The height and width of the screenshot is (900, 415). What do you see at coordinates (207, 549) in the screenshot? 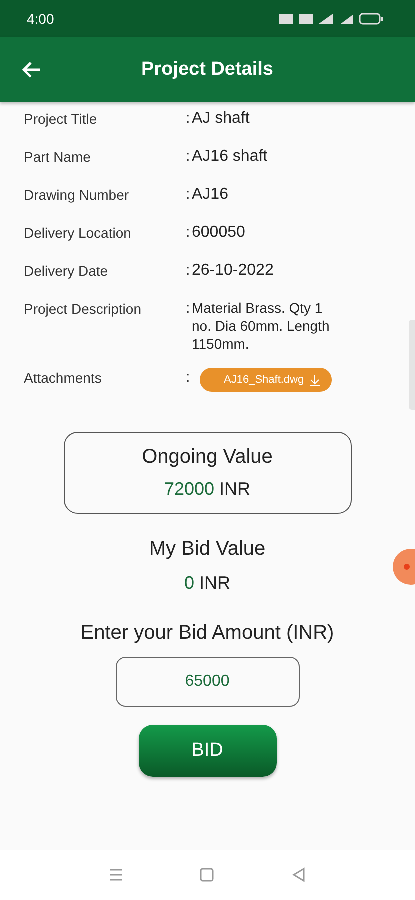
I see `section-title: My Bid Value` at bounding box center [207, 549].